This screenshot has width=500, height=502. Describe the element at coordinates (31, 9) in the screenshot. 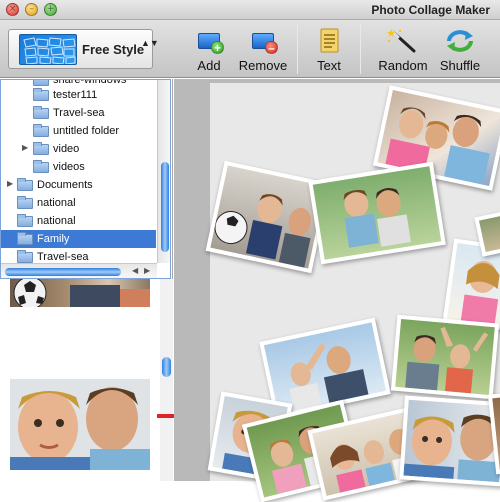

I see `minimize-window-button: –` at that location.